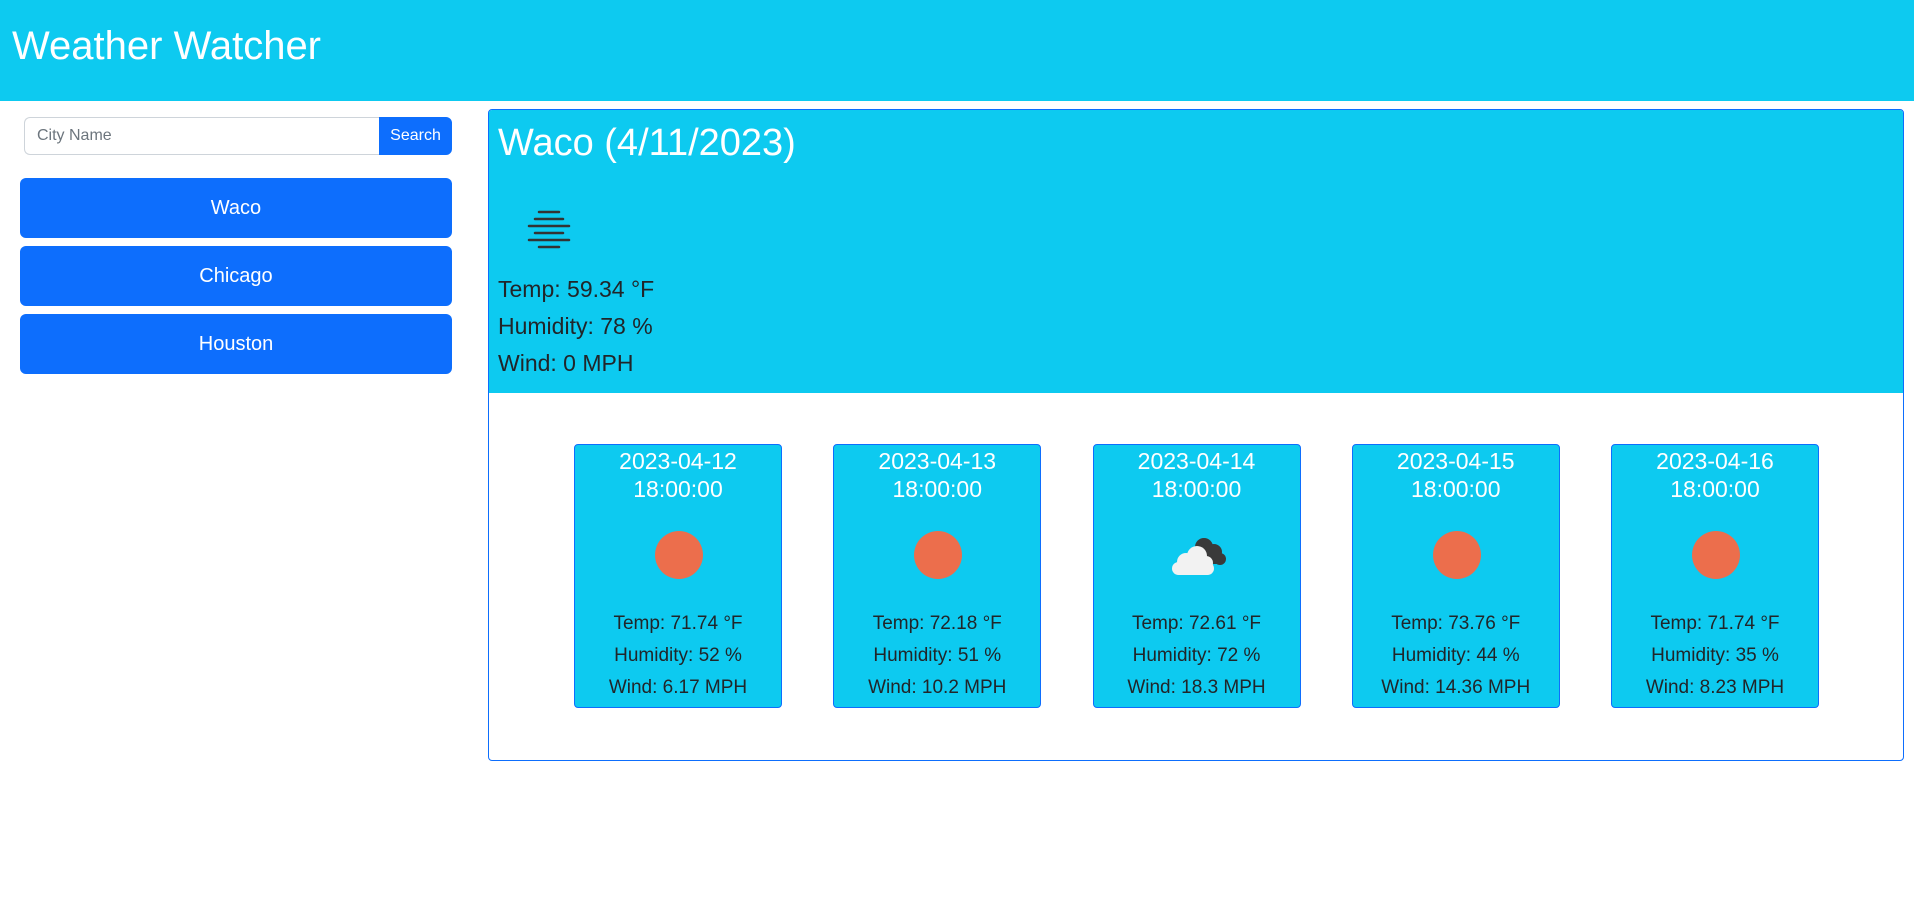 This screenshot has width=1914, height=917. What do you see at coordinates (1455, 461) in the screenshot?
I see `forecast-date: 2023-04-15` at bounding box center [1455, 461].